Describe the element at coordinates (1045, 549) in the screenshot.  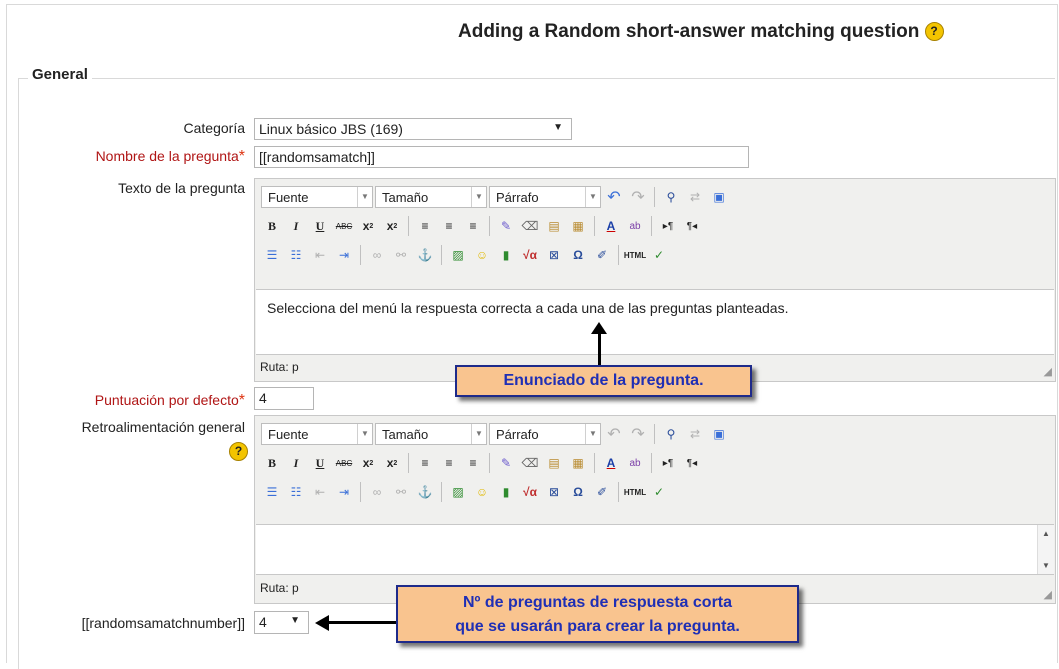
I see `scrollbar: ▲ ▼` at that location.